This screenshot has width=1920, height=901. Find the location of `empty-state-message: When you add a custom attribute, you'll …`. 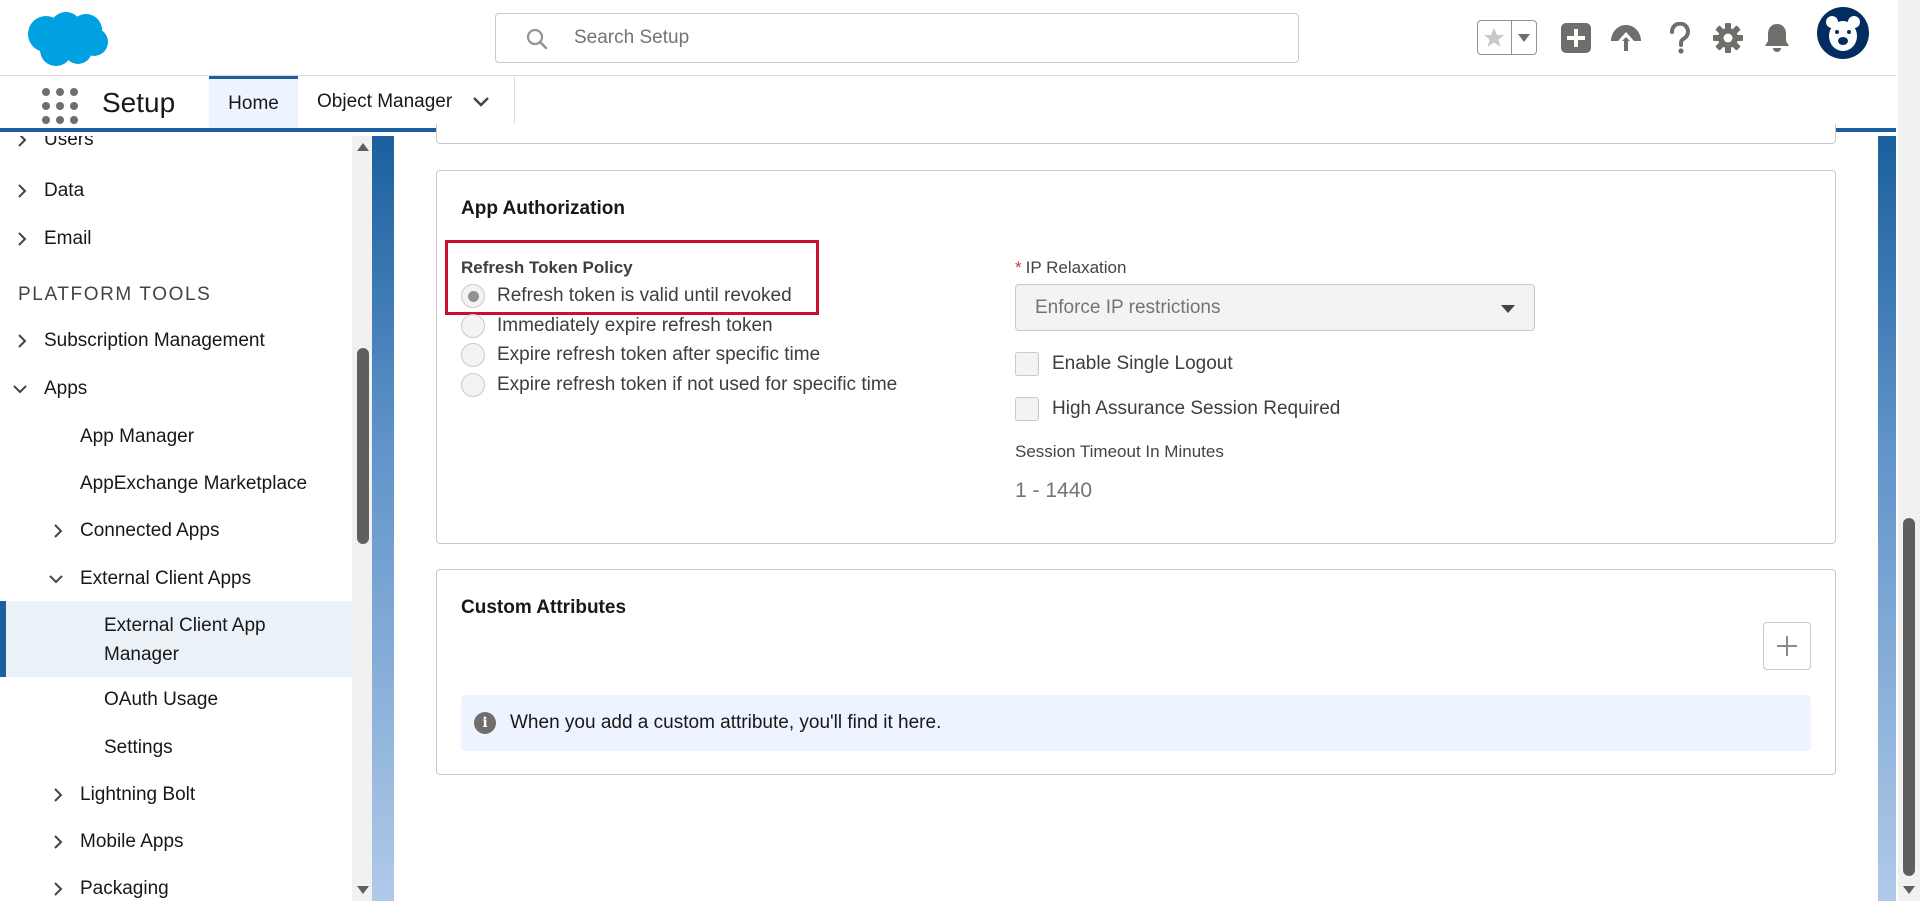

empty-state-message: When you add a custom attribute, you'll … is located at coordinates (726, 722).